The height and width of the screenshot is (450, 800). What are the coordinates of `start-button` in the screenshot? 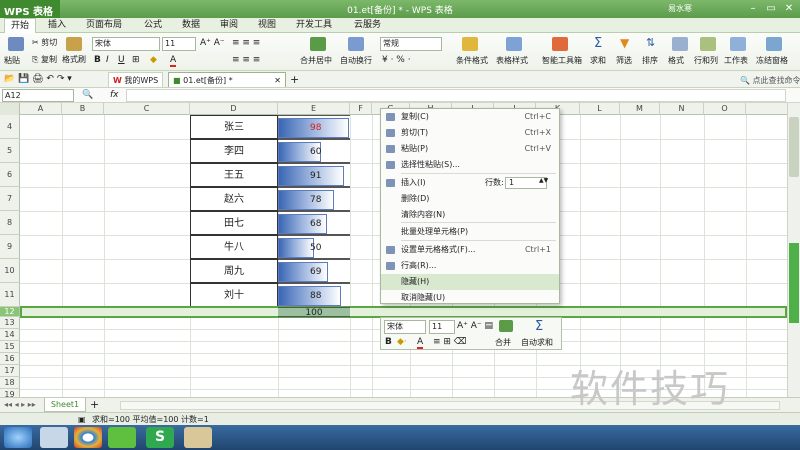 It's located at (18, 437).